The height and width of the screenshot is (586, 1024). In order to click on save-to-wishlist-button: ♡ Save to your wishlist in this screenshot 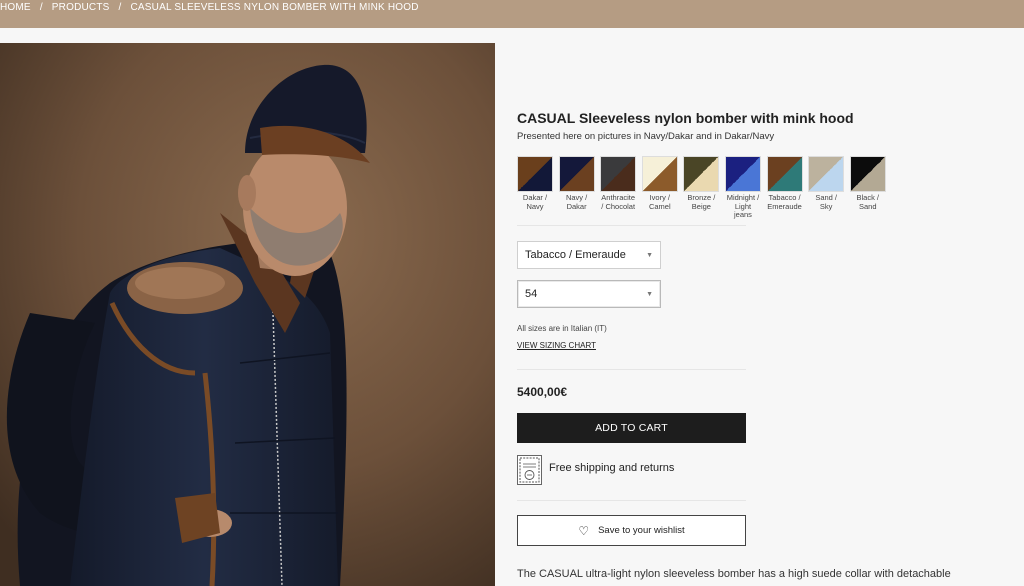, I will do `click(631, 530)`.